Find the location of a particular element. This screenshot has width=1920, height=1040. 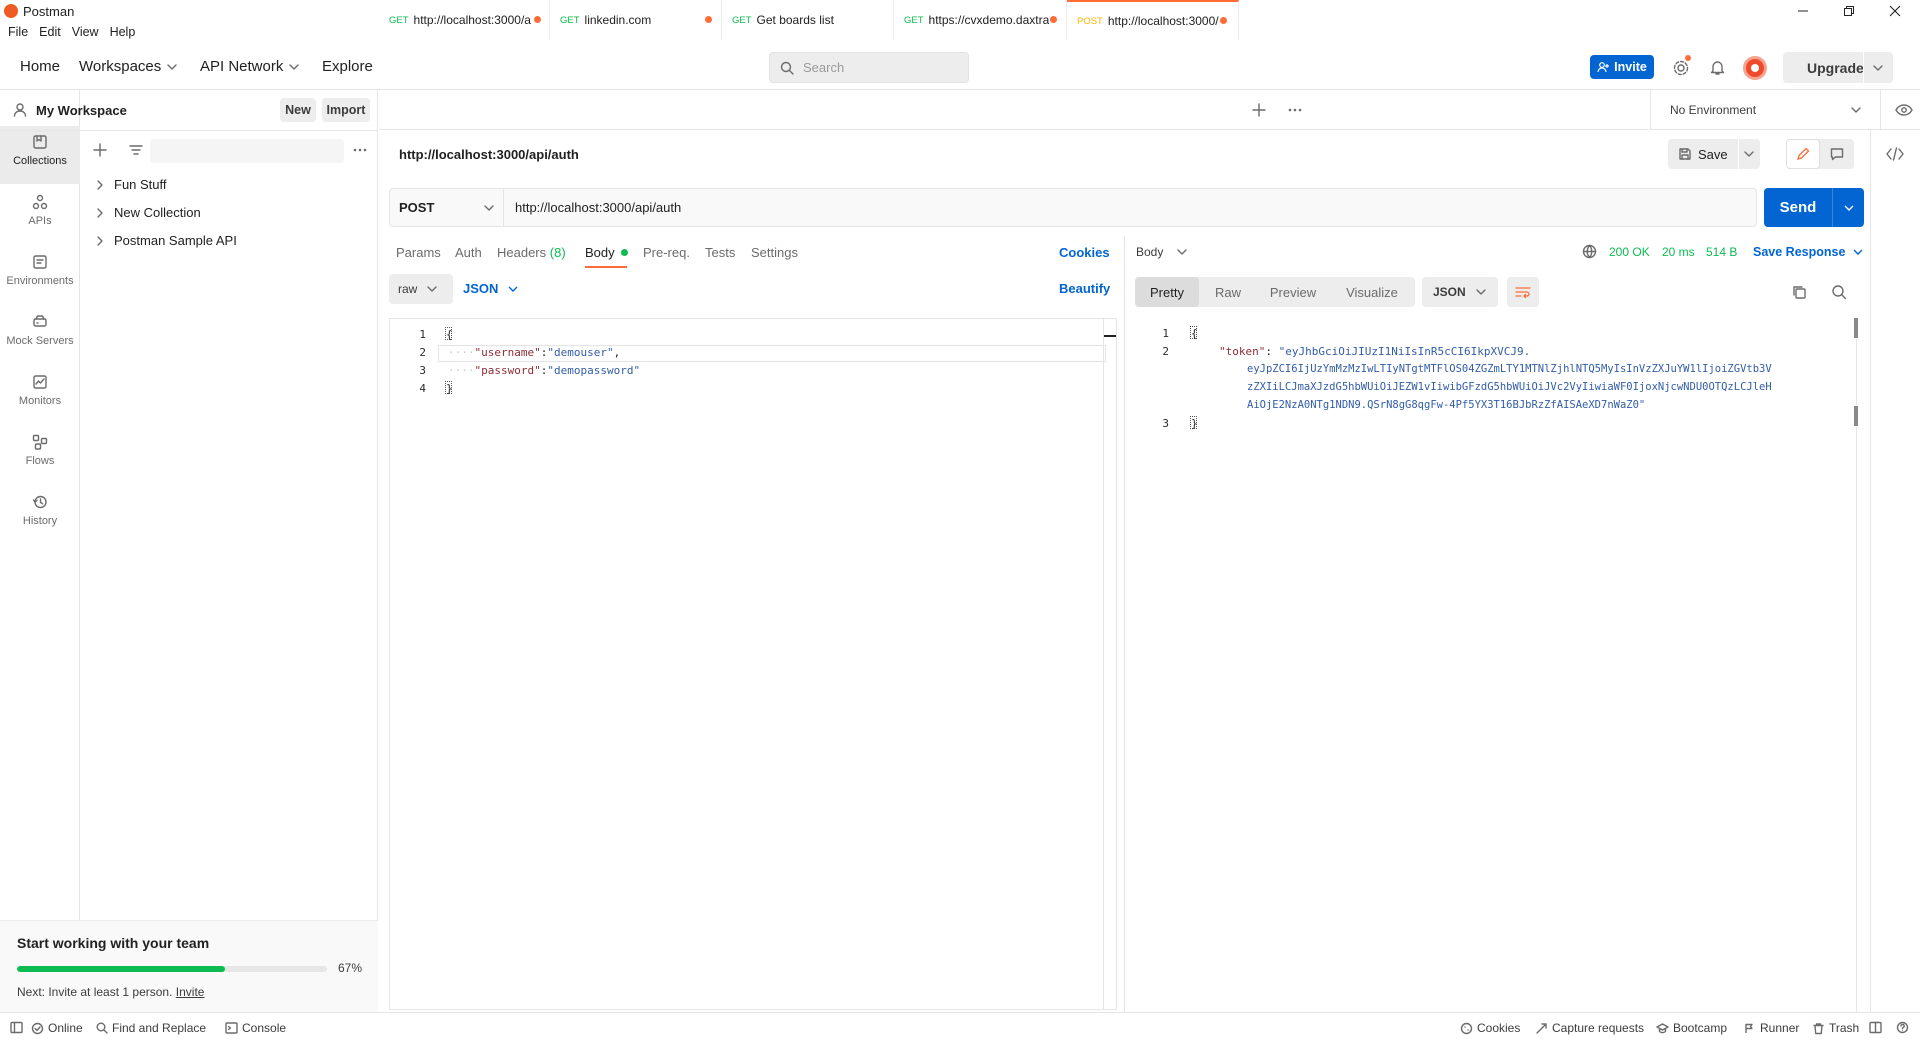

runner-button: Runner is located at coordinates (1771, 1028).